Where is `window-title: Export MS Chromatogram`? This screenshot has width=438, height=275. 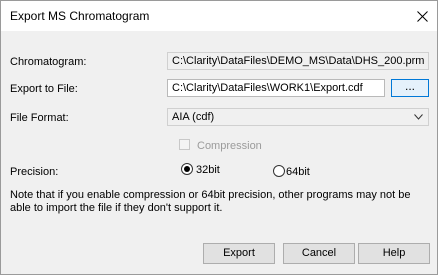
window-title: Export MS Chromatogram is located at coordinates (80, 16).